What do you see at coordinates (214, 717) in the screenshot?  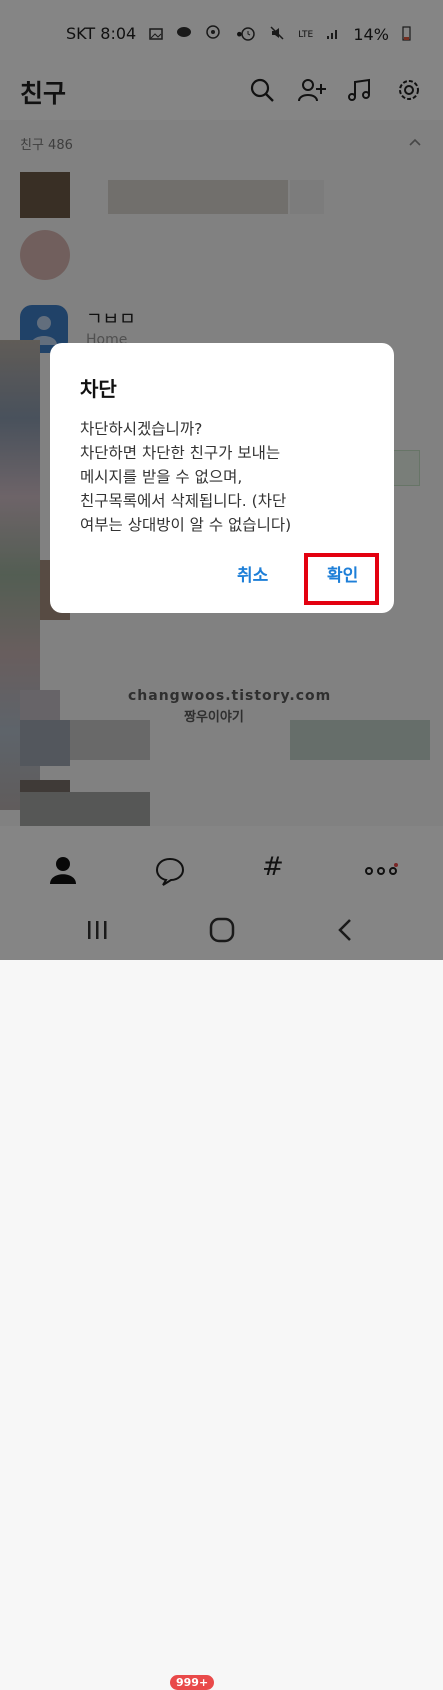 I see `watermark-name: 짱우이야기` at bounding box center [214, 717].